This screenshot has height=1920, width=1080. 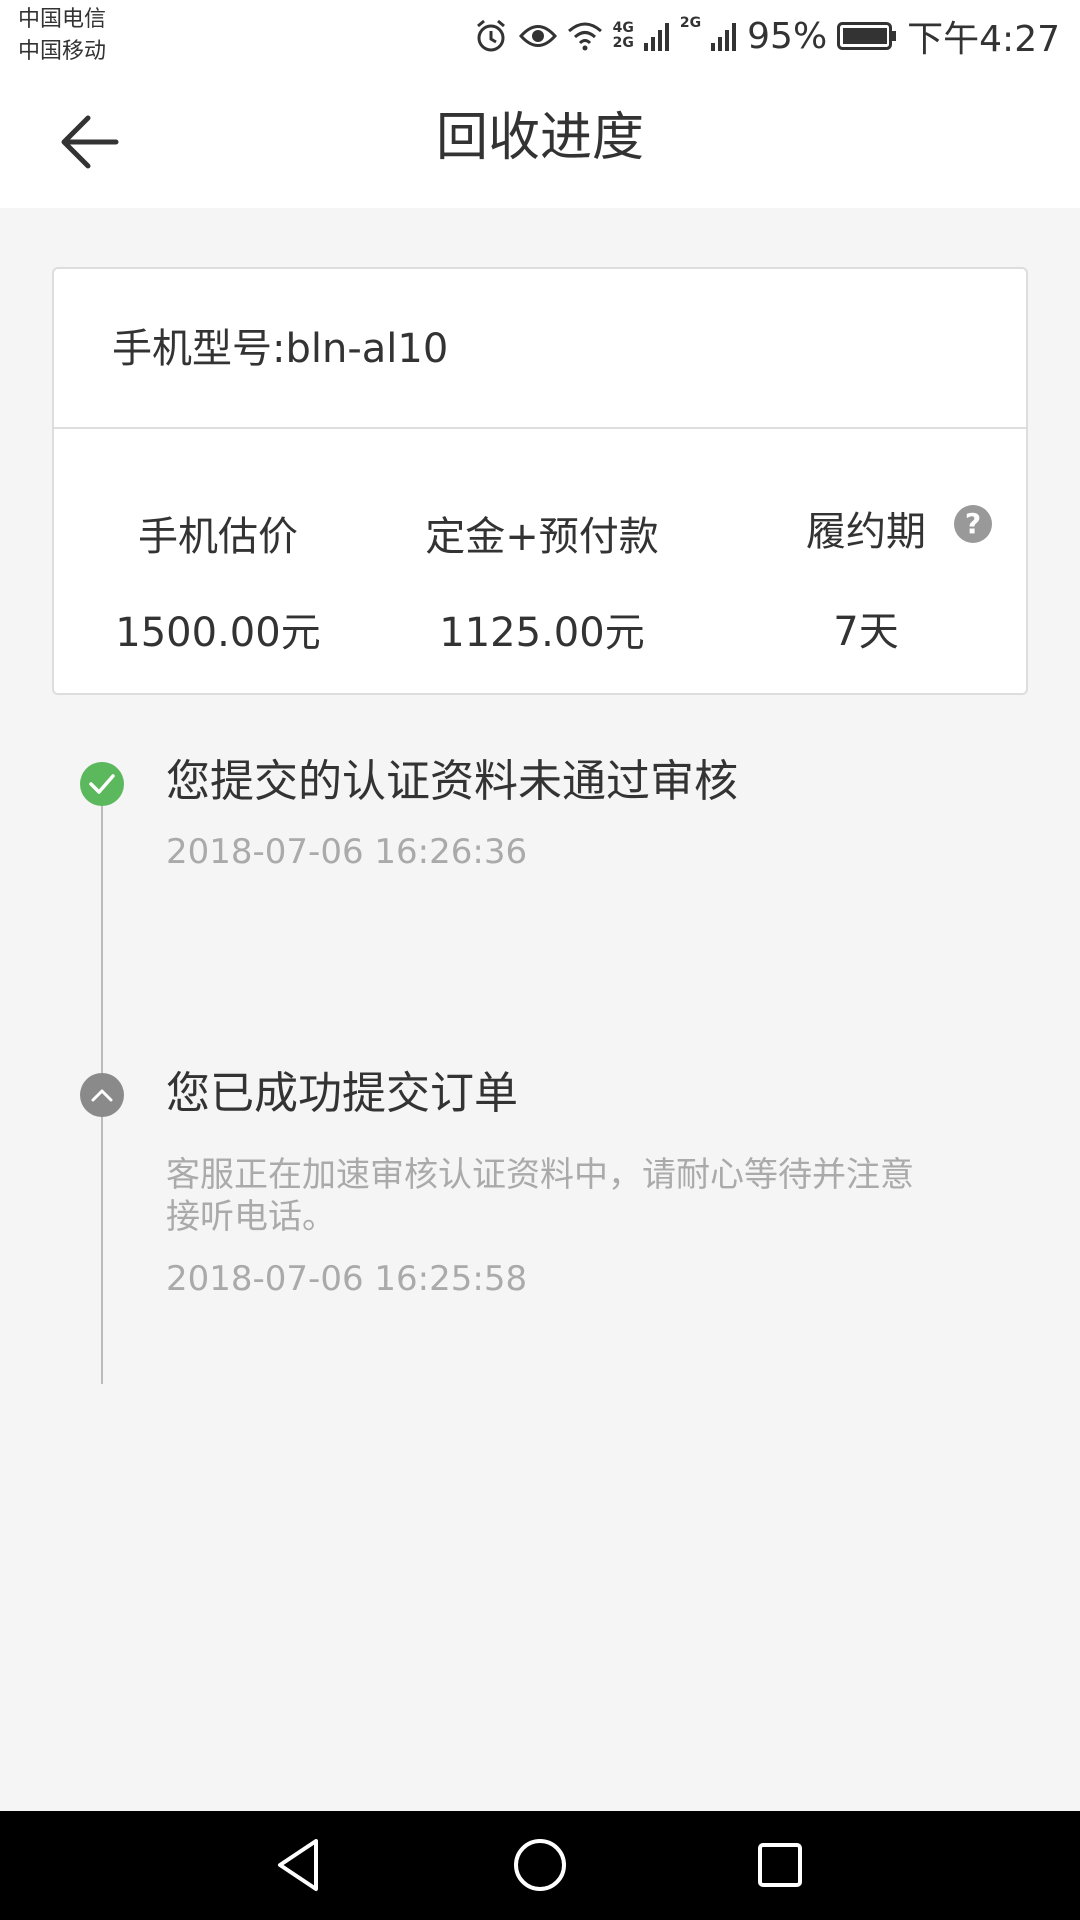 I want to click on network-type-2: 2G, so click(x=690, y=23).